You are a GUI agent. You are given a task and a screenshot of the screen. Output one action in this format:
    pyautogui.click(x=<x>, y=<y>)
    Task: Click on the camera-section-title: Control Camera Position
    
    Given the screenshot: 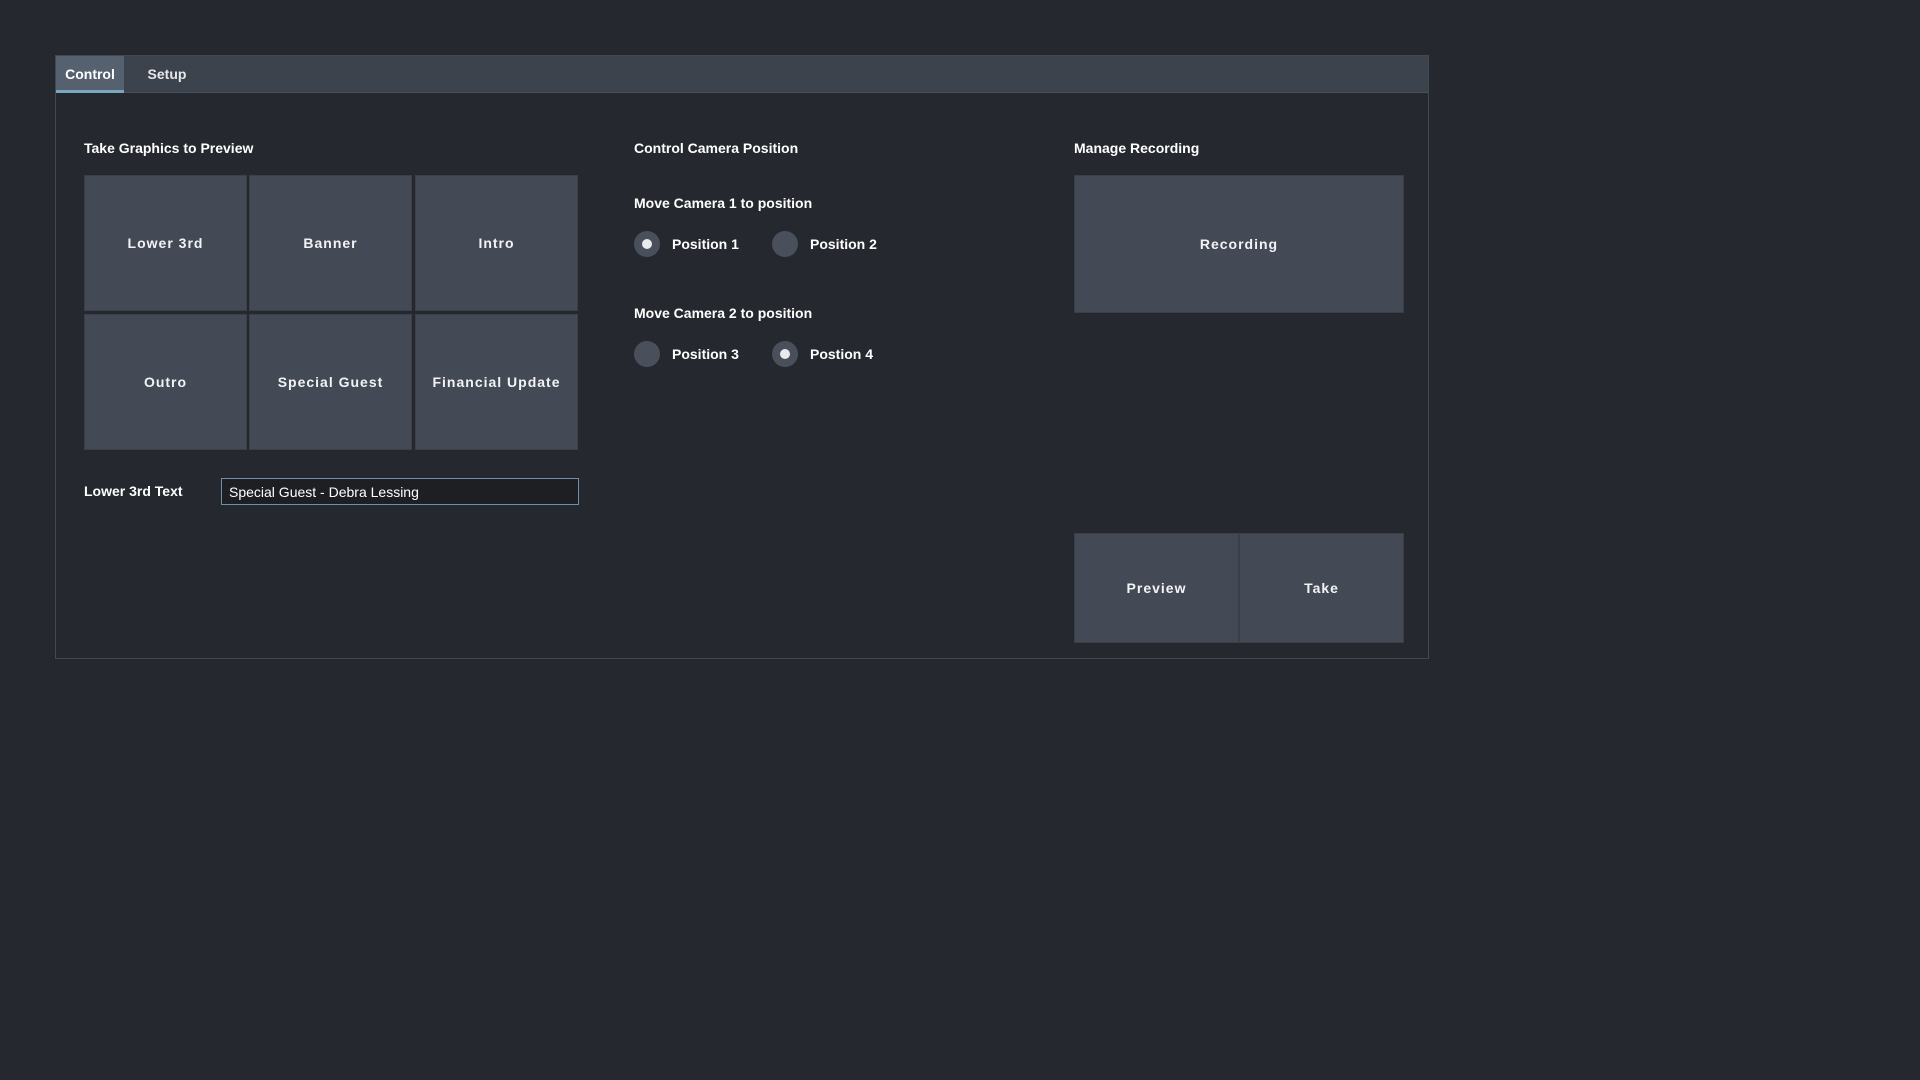 What is the action you would take?
    pyautogui.click(x=716, y=148)
    